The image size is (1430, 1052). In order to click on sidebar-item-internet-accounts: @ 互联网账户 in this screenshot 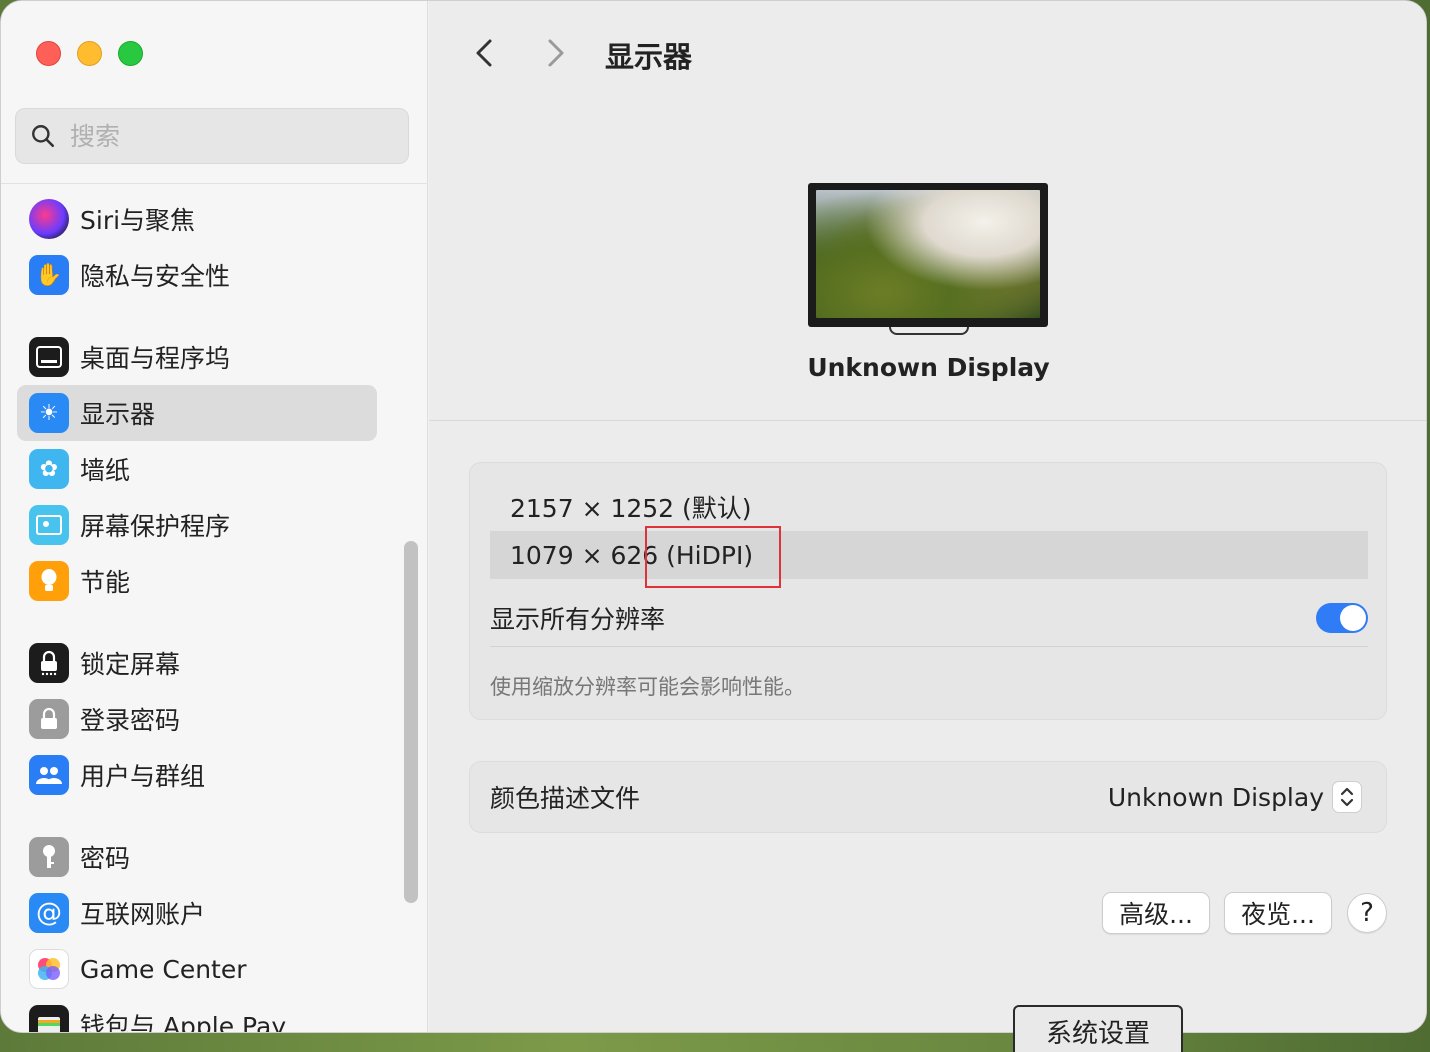, I will do `click(197, 913)`.